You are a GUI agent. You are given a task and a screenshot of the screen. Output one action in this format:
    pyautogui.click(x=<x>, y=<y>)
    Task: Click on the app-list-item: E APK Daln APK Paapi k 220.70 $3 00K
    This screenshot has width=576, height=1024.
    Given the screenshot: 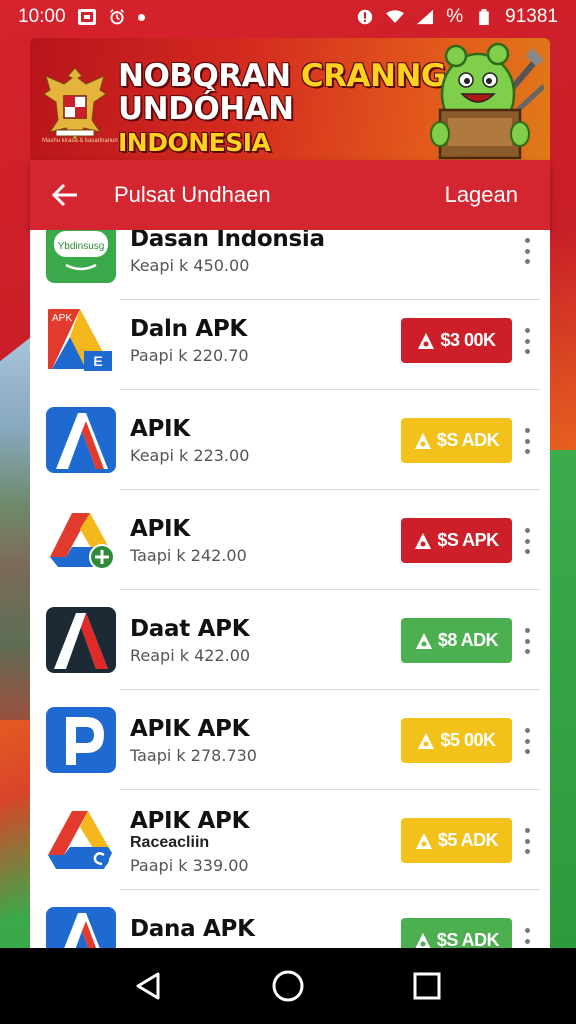 What is the action you would take?
    pyautogui.click(x=290, y=340)
    